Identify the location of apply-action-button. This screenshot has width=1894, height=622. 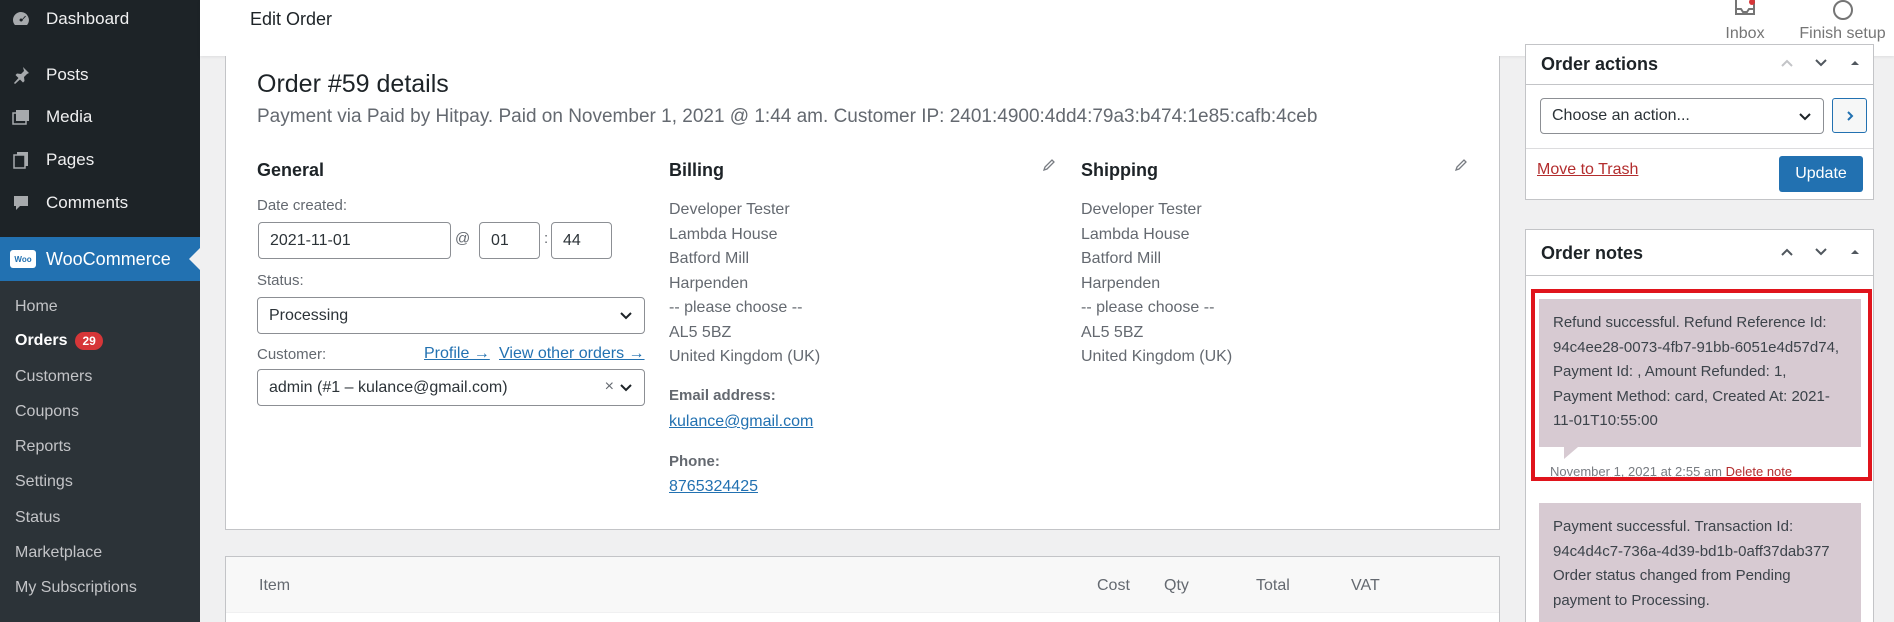
(1849, 115).